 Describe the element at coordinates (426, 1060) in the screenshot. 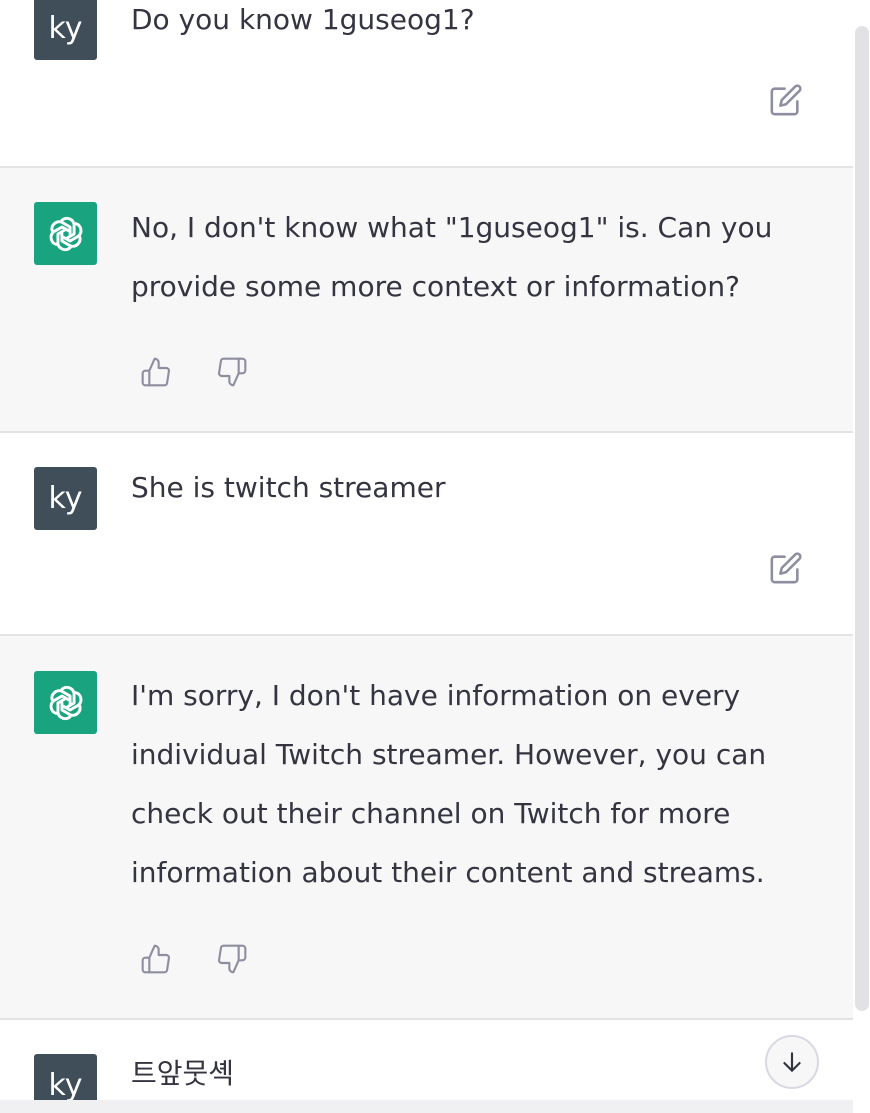

I see `message-row-user: ky 트앞뭇셱` at that location.